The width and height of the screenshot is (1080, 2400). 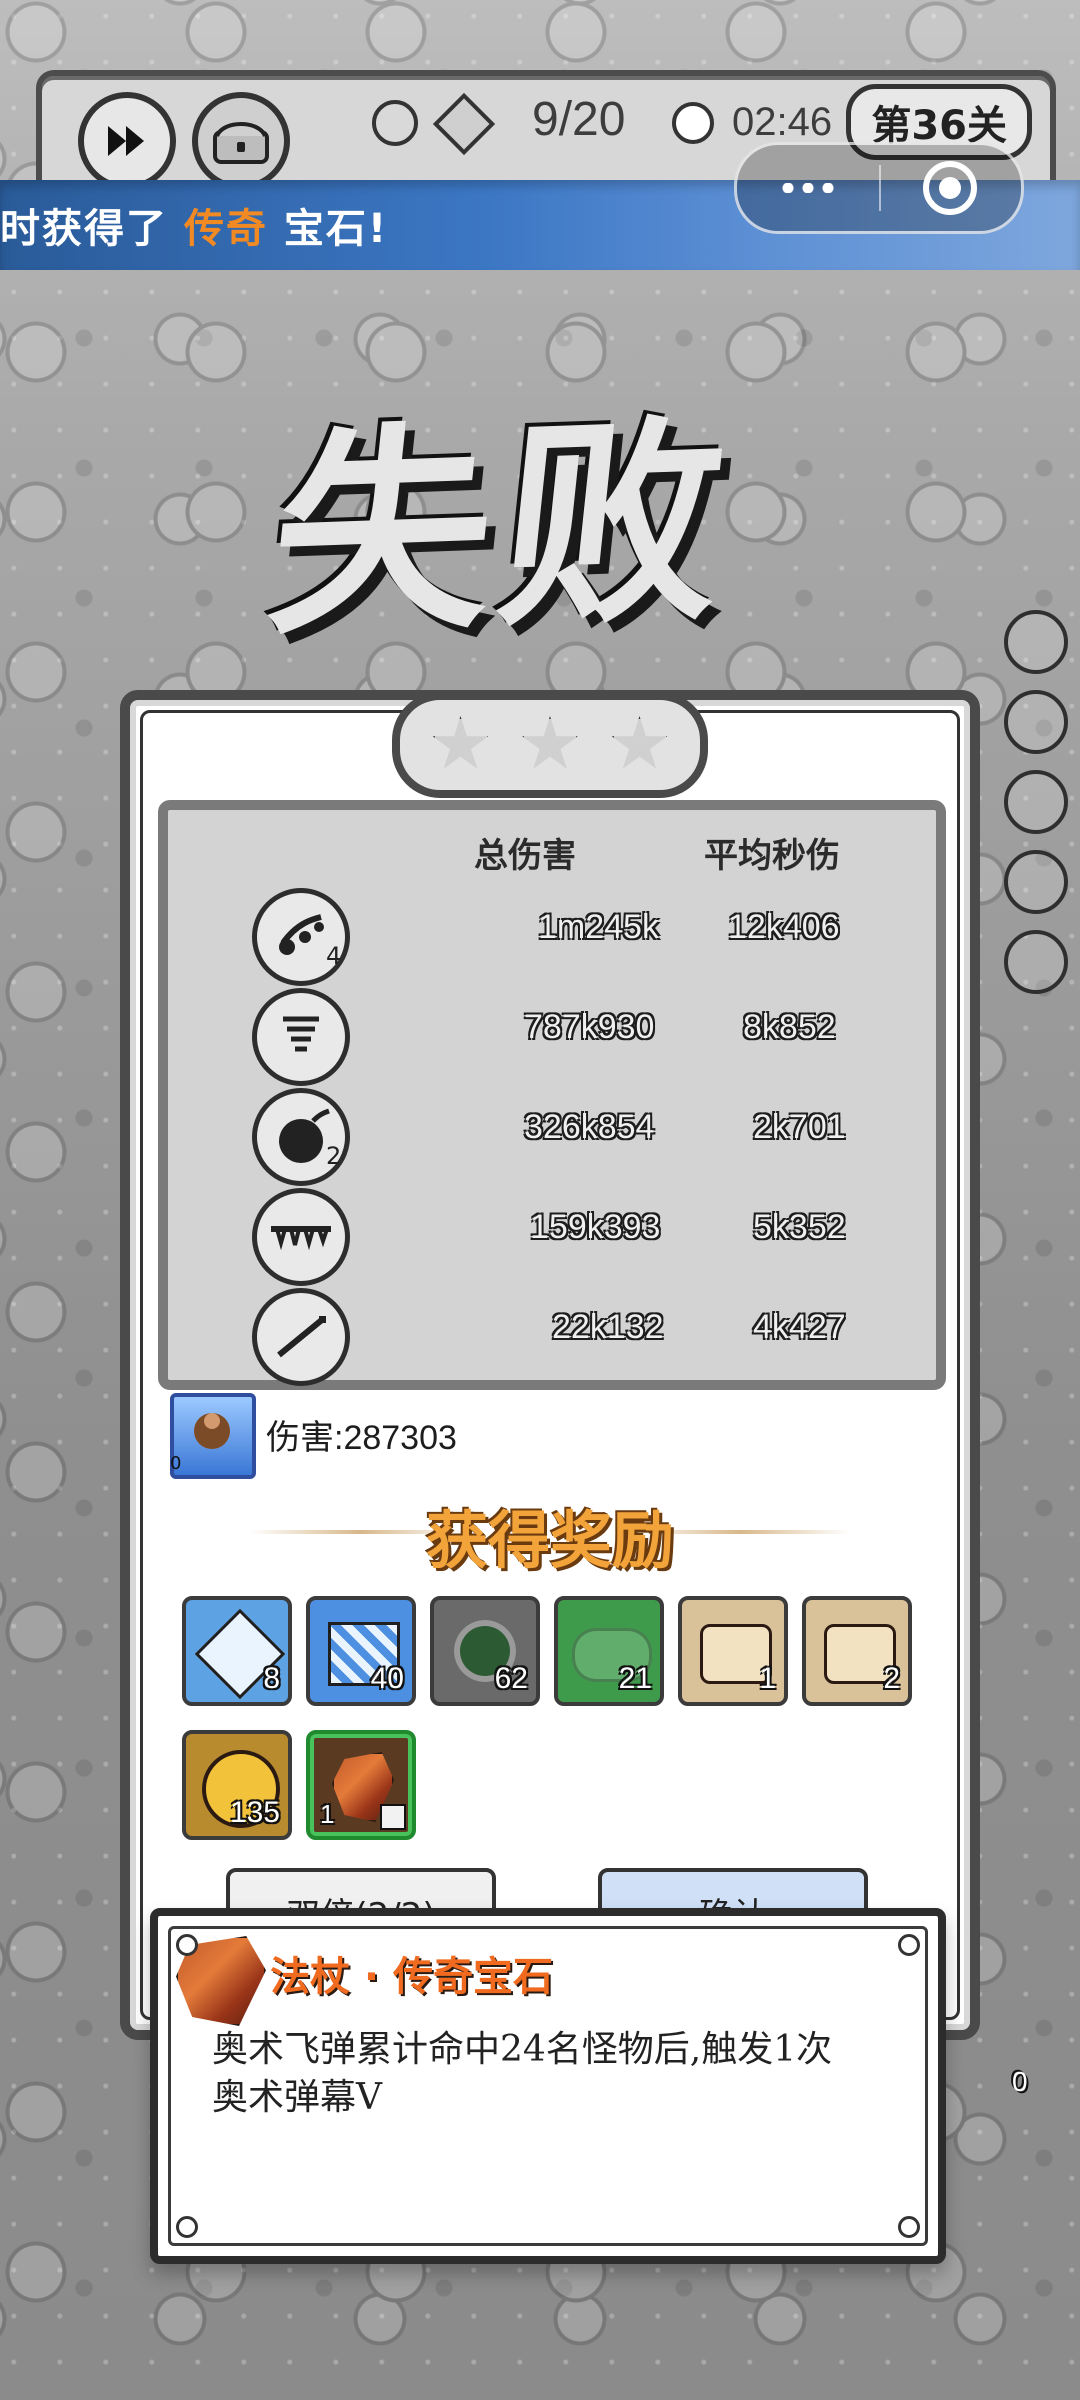 I want to click on chest-button, so click(x=241, y=141).